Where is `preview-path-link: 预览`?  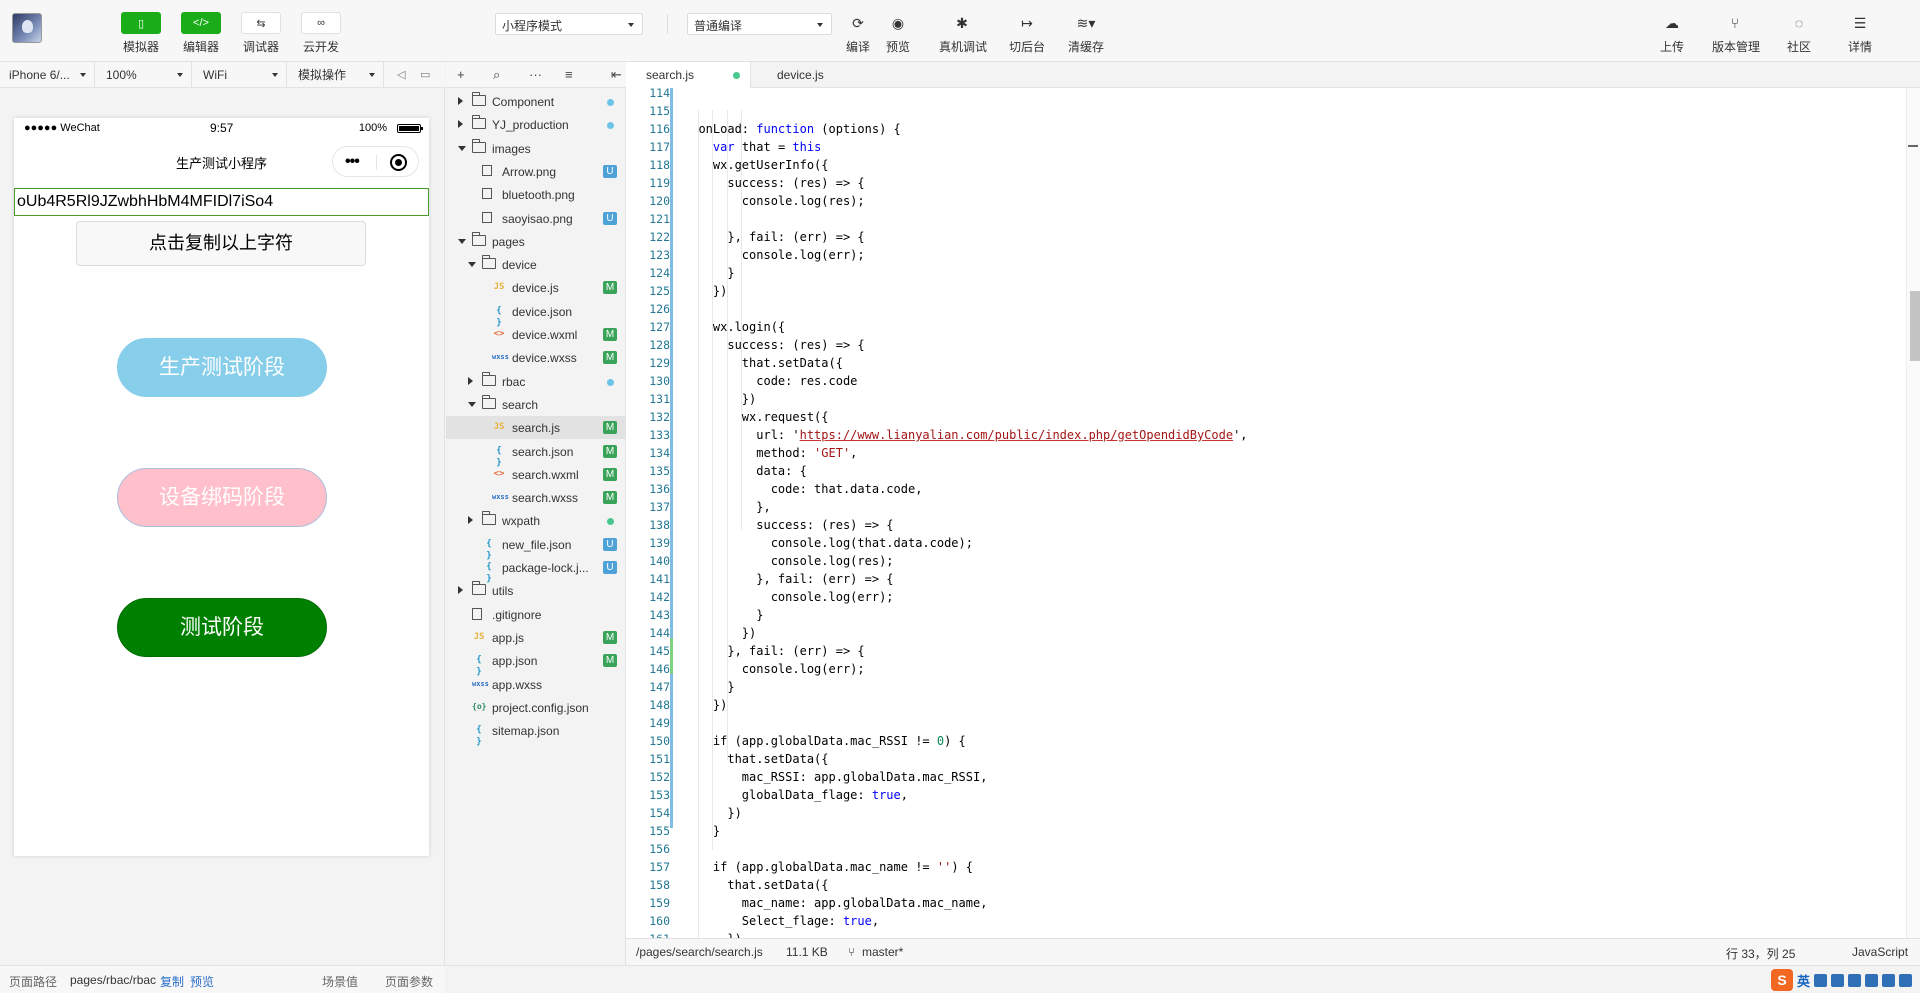
preview-path-link: 预览 is located at coordinates (202, 981).